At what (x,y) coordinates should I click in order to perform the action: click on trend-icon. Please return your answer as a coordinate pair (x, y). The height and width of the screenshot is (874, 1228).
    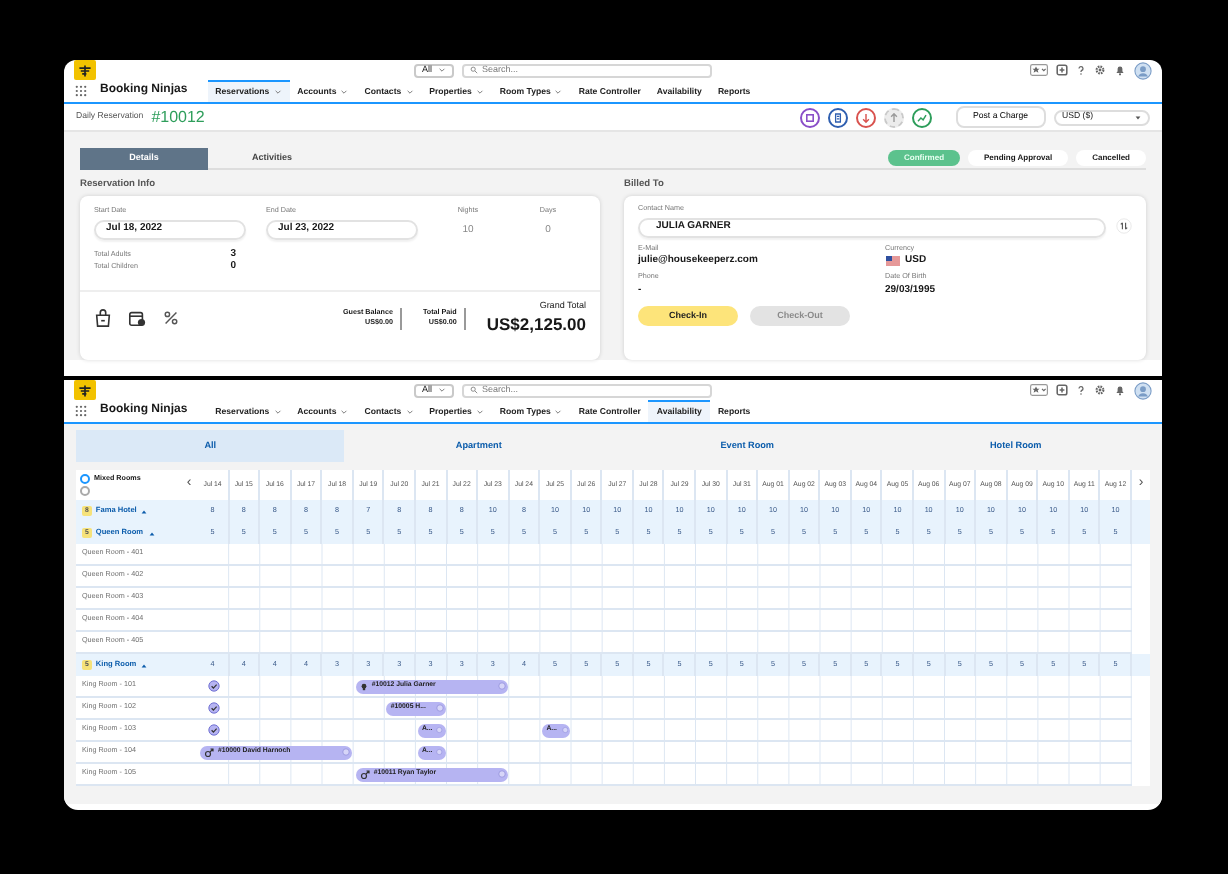
    Looking at the image, I should click on (921, 117).